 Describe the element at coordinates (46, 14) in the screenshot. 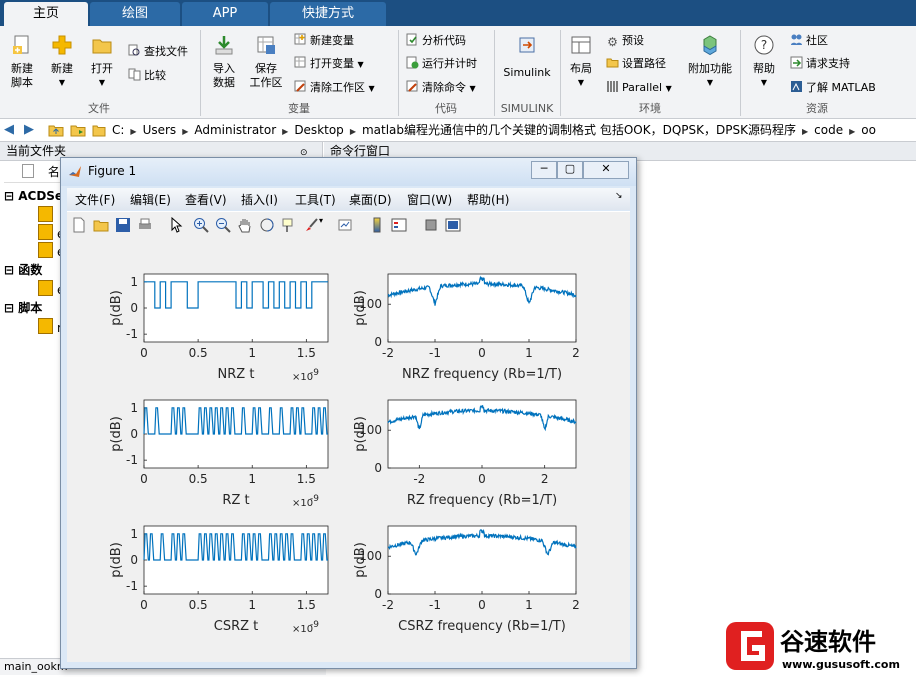

I see `tab-home: 主页` at that location.